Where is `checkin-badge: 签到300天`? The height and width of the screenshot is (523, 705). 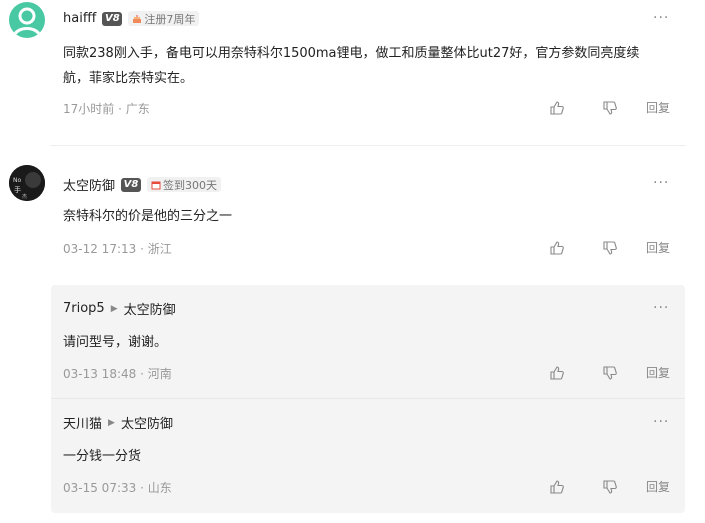 checkin-badge: 签到300天 is located at coordinates (184, 184).